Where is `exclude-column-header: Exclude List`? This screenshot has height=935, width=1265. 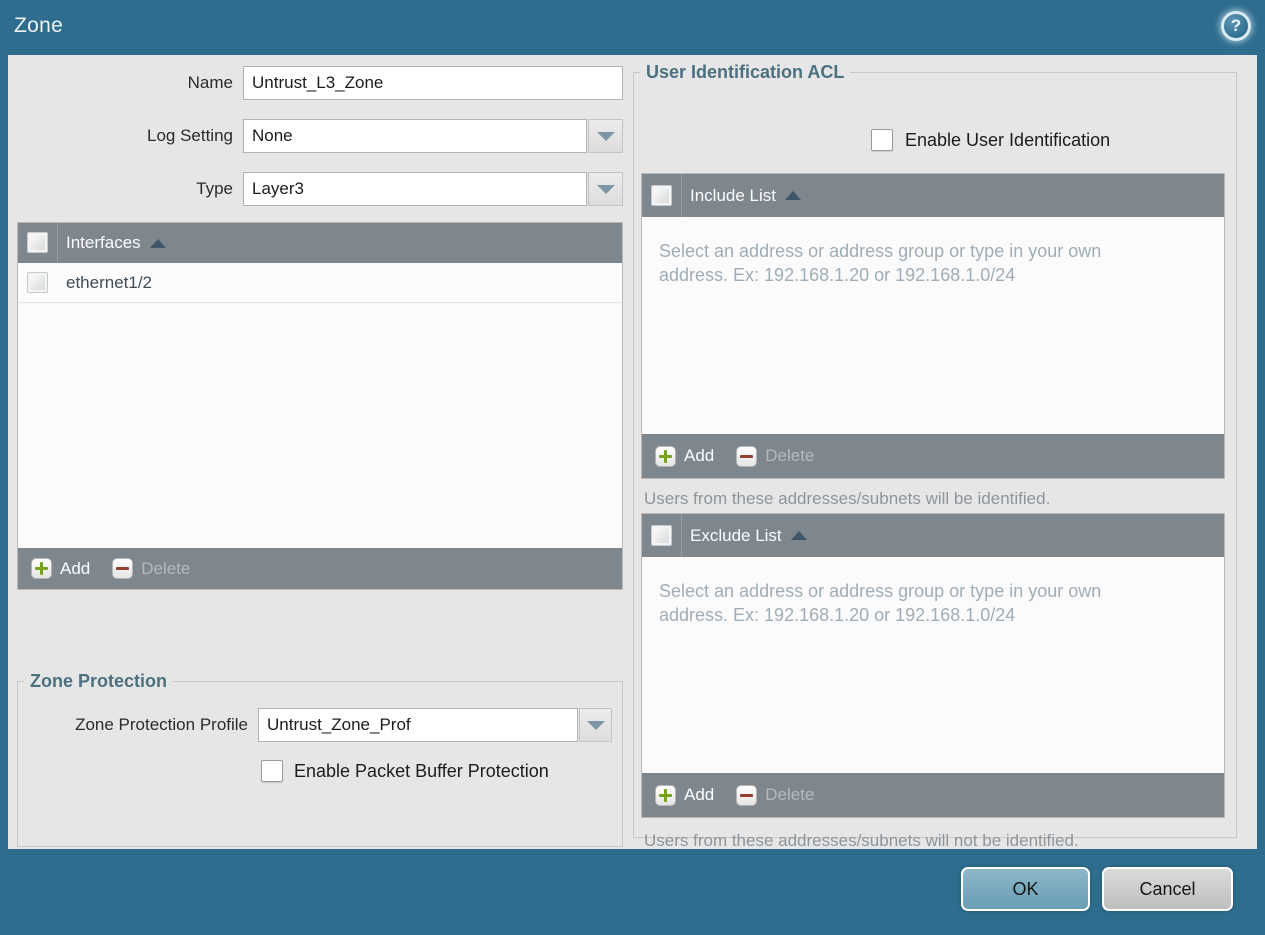 exclude-column-header: Exclude List is located at coordinates (748, 535).